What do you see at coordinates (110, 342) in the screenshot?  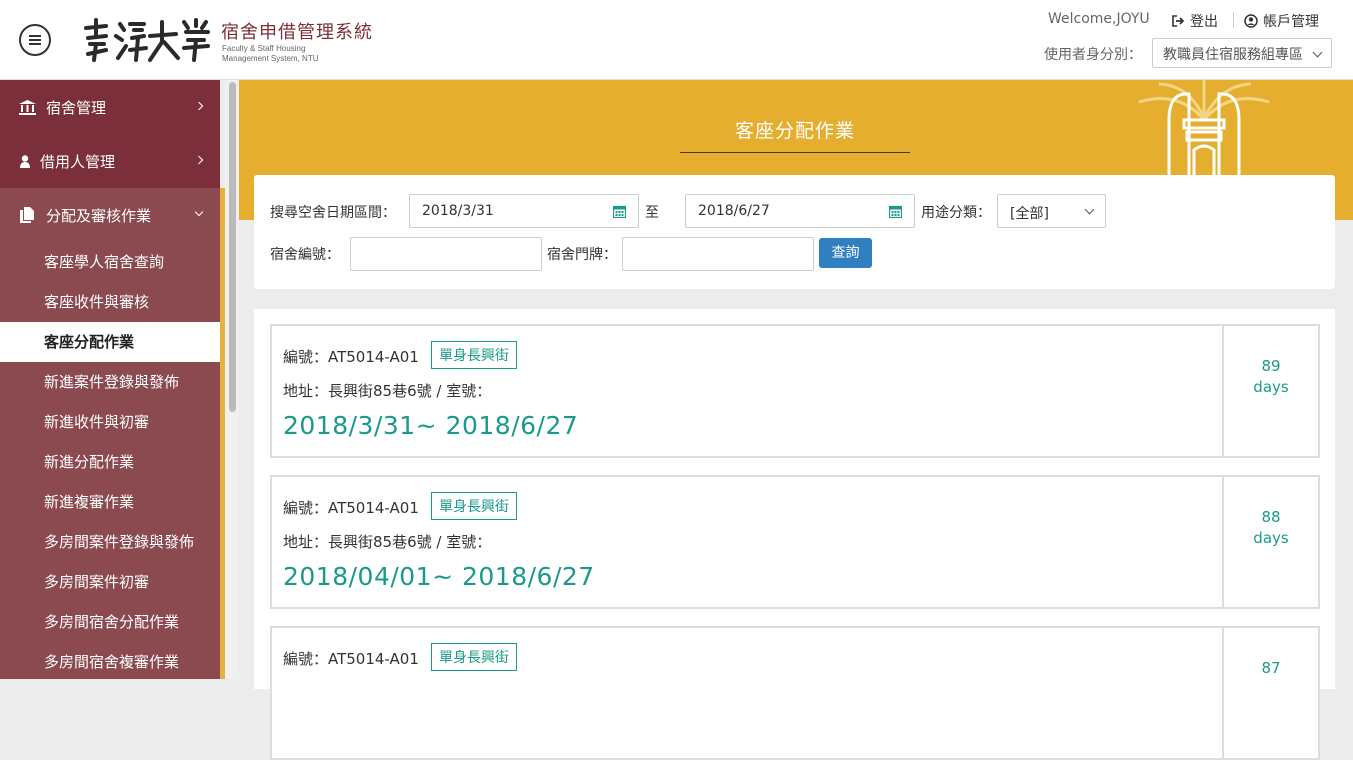 I see `sidebar-subitem-visiting-allocation: 客座分配作業` at bounding box center [110, 342].